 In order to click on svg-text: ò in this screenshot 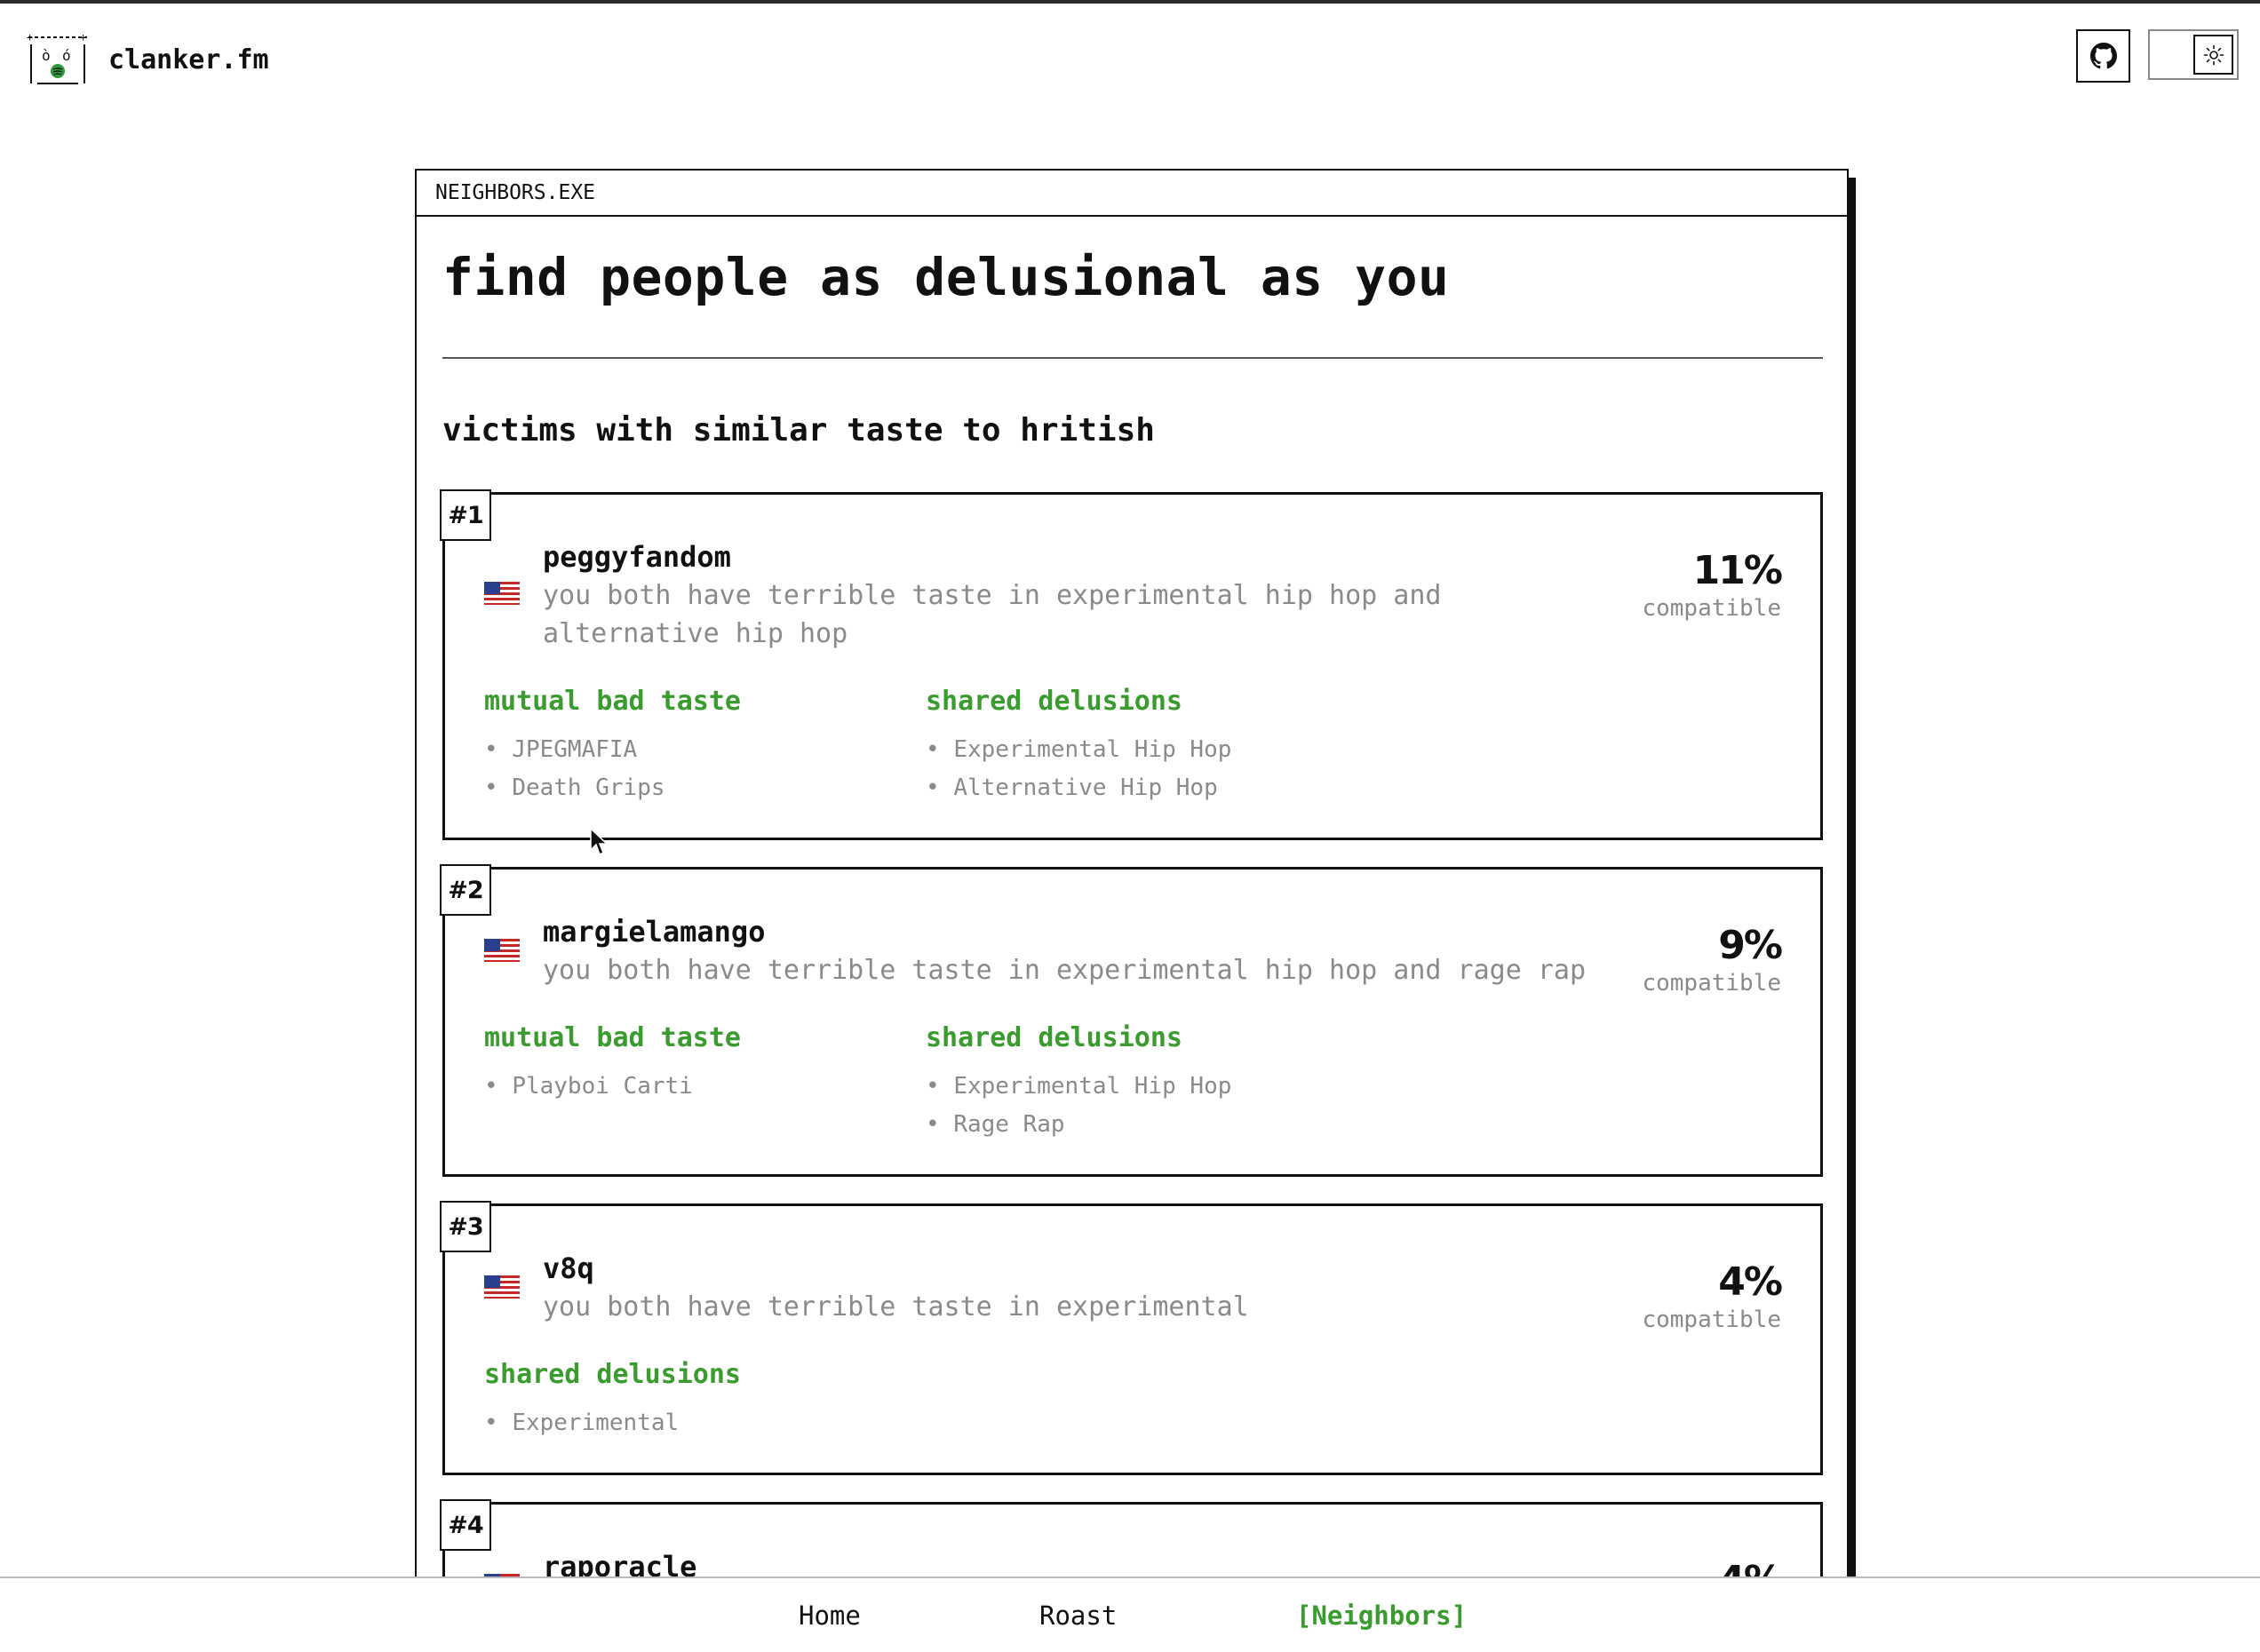, I will do `click(46, 55)`.